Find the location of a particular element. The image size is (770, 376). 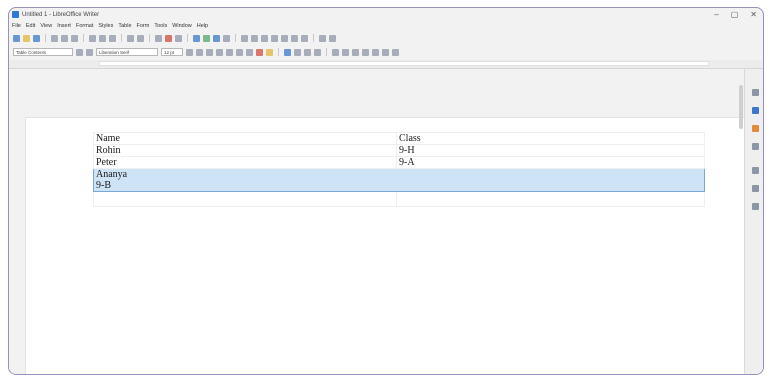

spelling-icon is located at coordinates (168, 38).